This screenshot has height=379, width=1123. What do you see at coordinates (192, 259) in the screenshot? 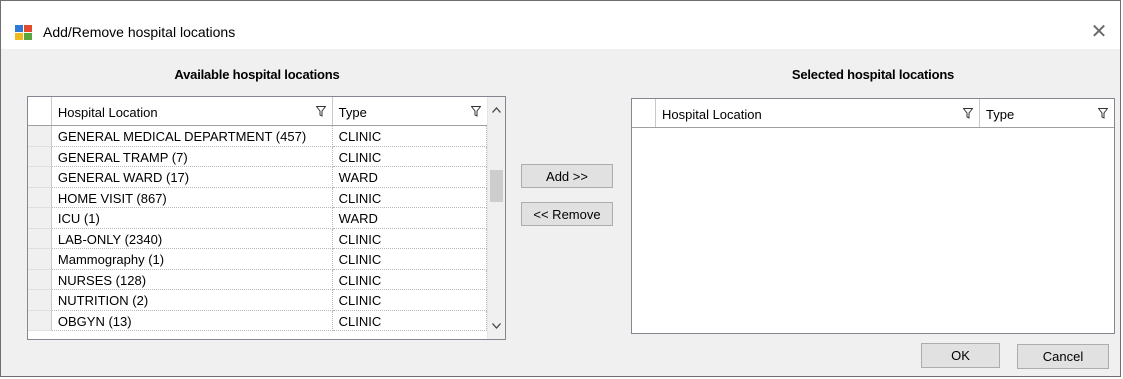
I see `hospital-location-cell: Mammography (1)` at bounding box center [192, 259].